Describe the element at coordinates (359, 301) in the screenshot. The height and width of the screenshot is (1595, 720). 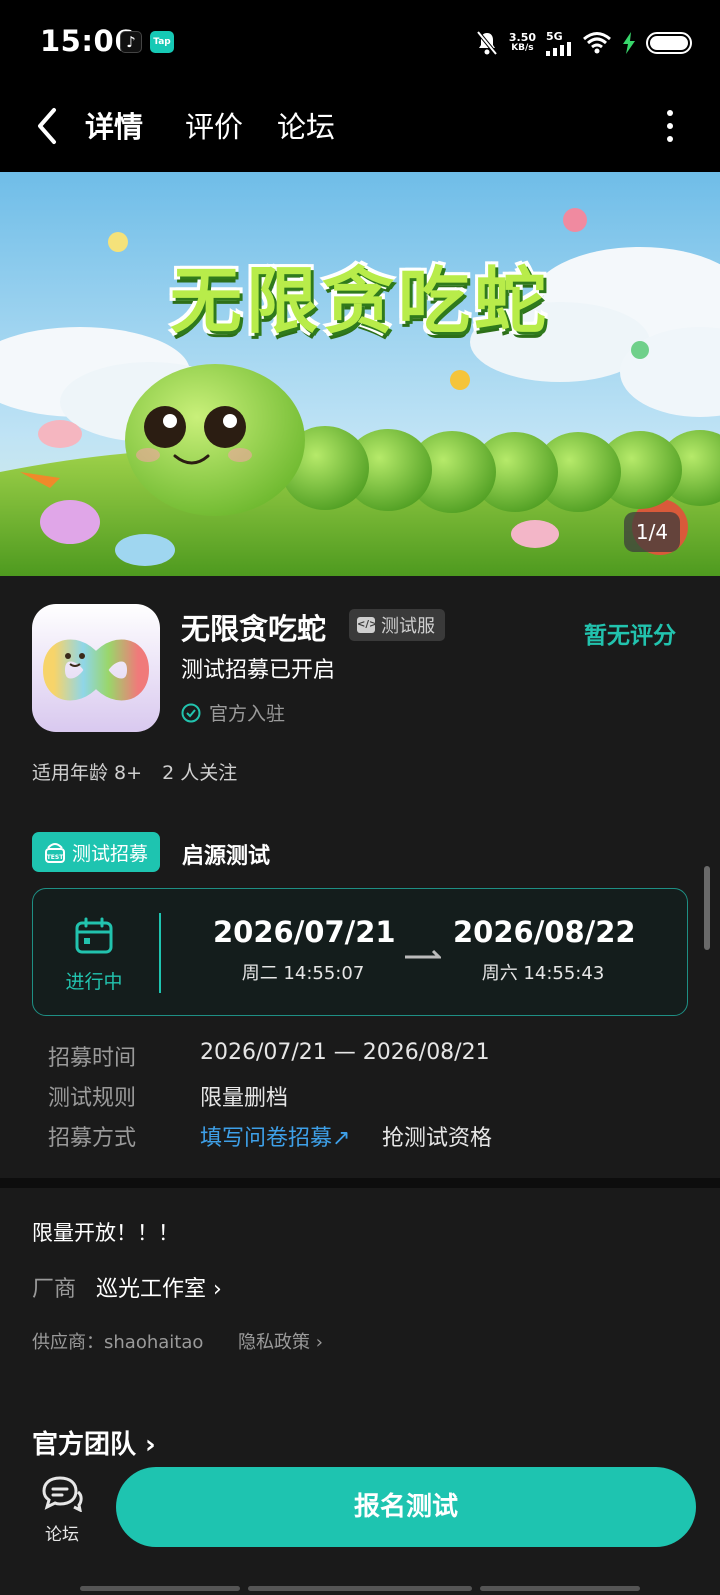
I see `banner-game-title: 无限贪吃蛇` at that location.